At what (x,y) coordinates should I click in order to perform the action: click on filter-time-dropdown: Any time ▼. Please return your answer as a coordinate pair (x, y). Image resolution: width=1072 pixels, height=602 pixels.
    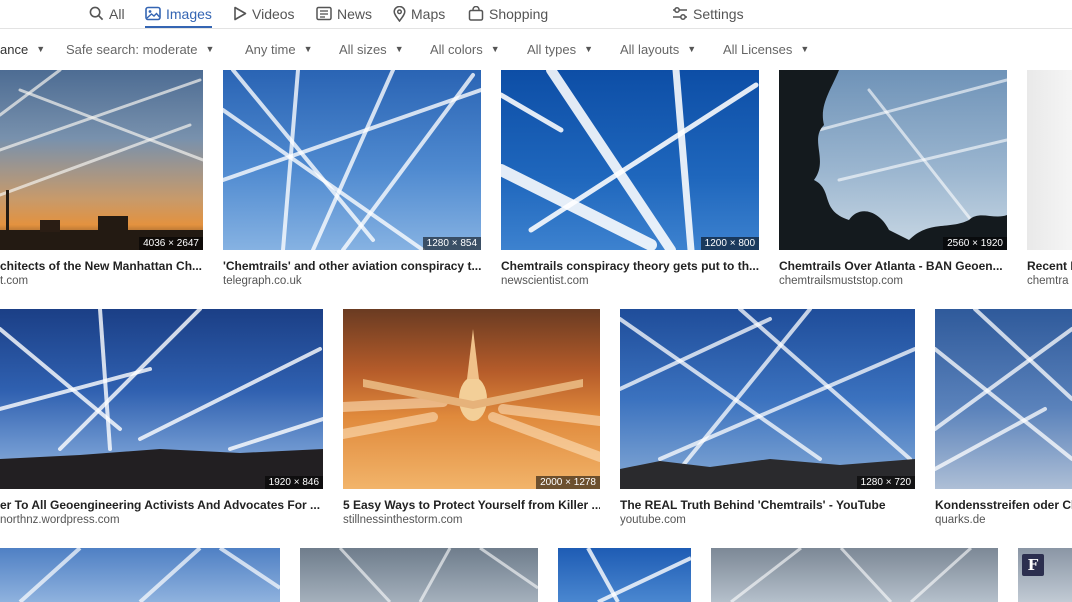
    Looking at the image, I should click on (279, 49).